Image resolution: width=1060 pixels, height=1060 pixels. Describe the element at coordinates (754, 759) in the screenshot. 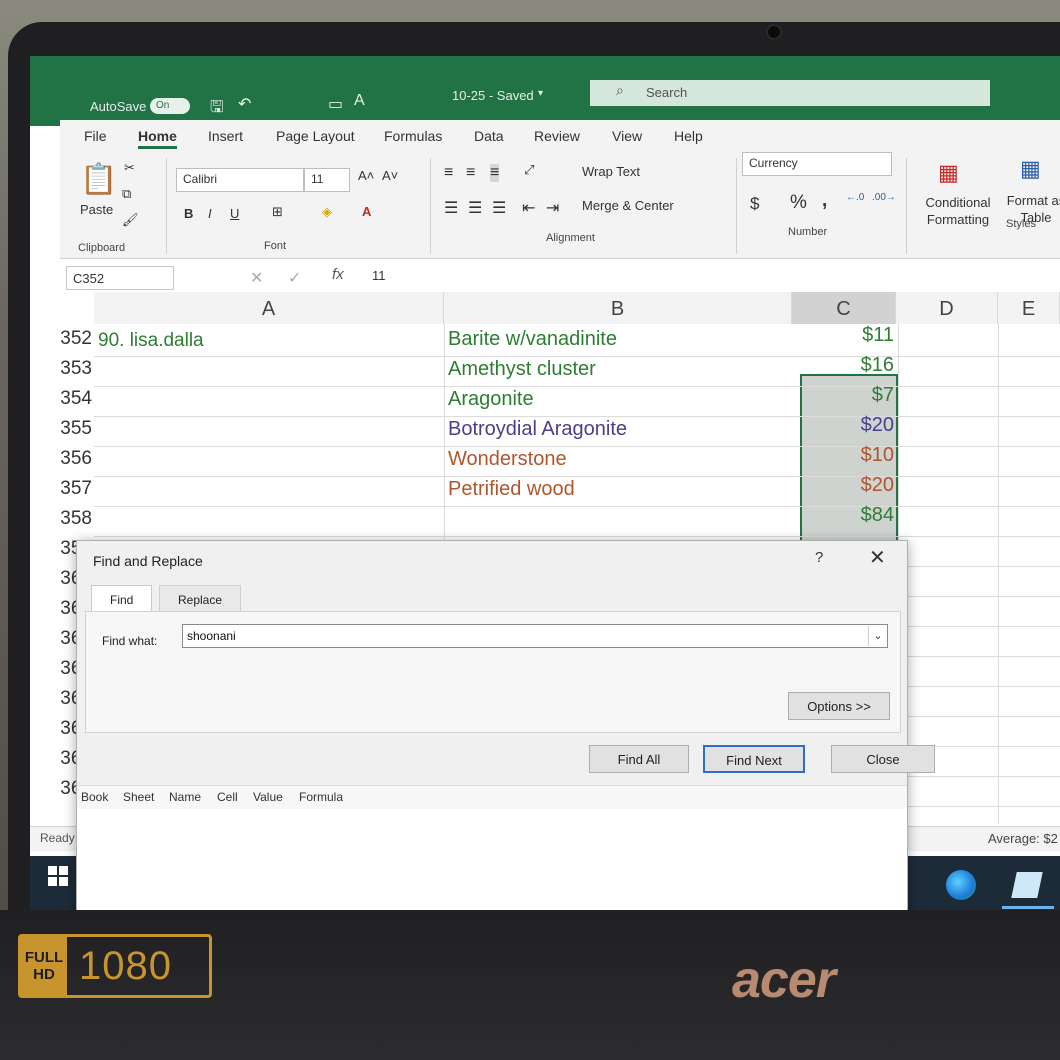

I see `find-next-button: Find Next` at that location.